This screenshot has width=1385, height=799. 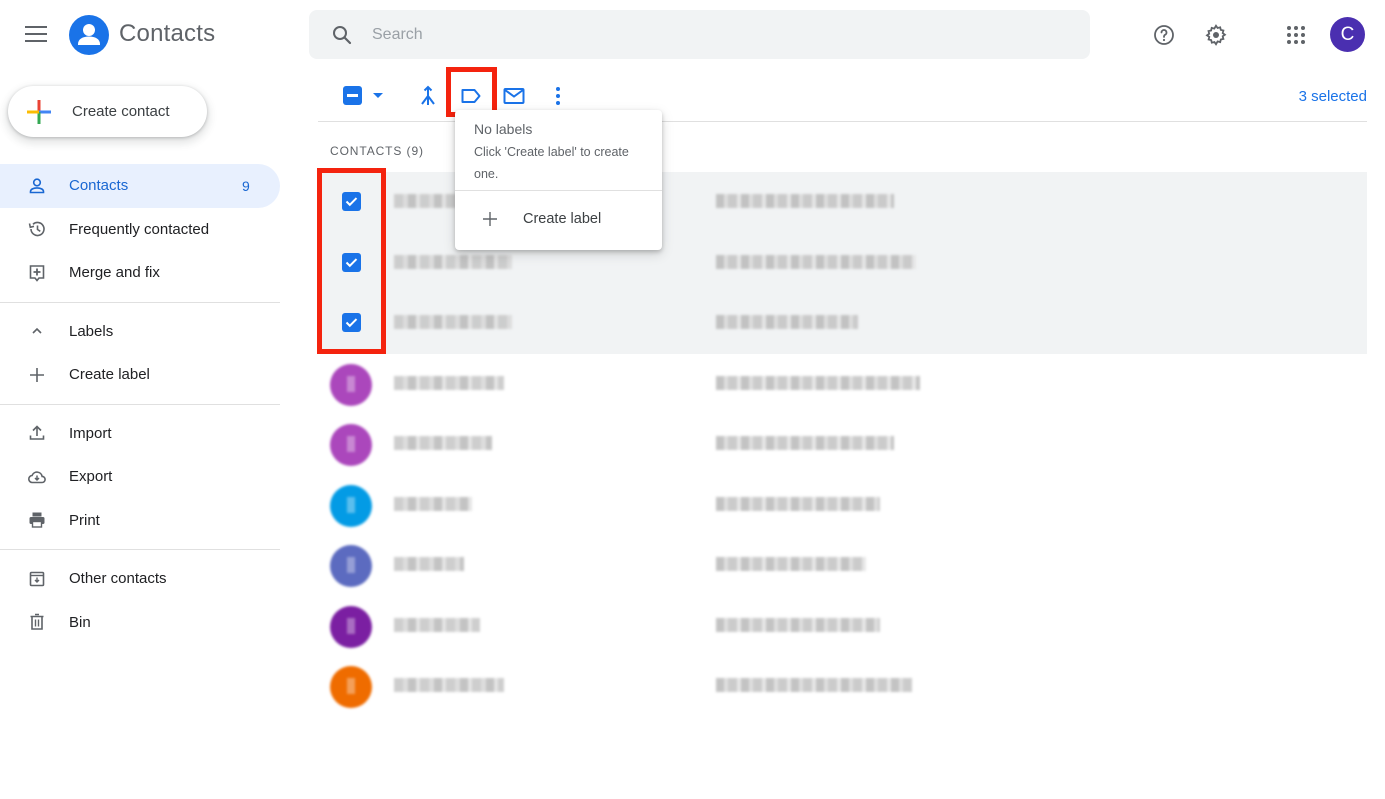 What do you see at coordinates (118, 579) in the screenshot?
I see `sidebar-item-label: Other contacts` at bounding box center [118, 579].